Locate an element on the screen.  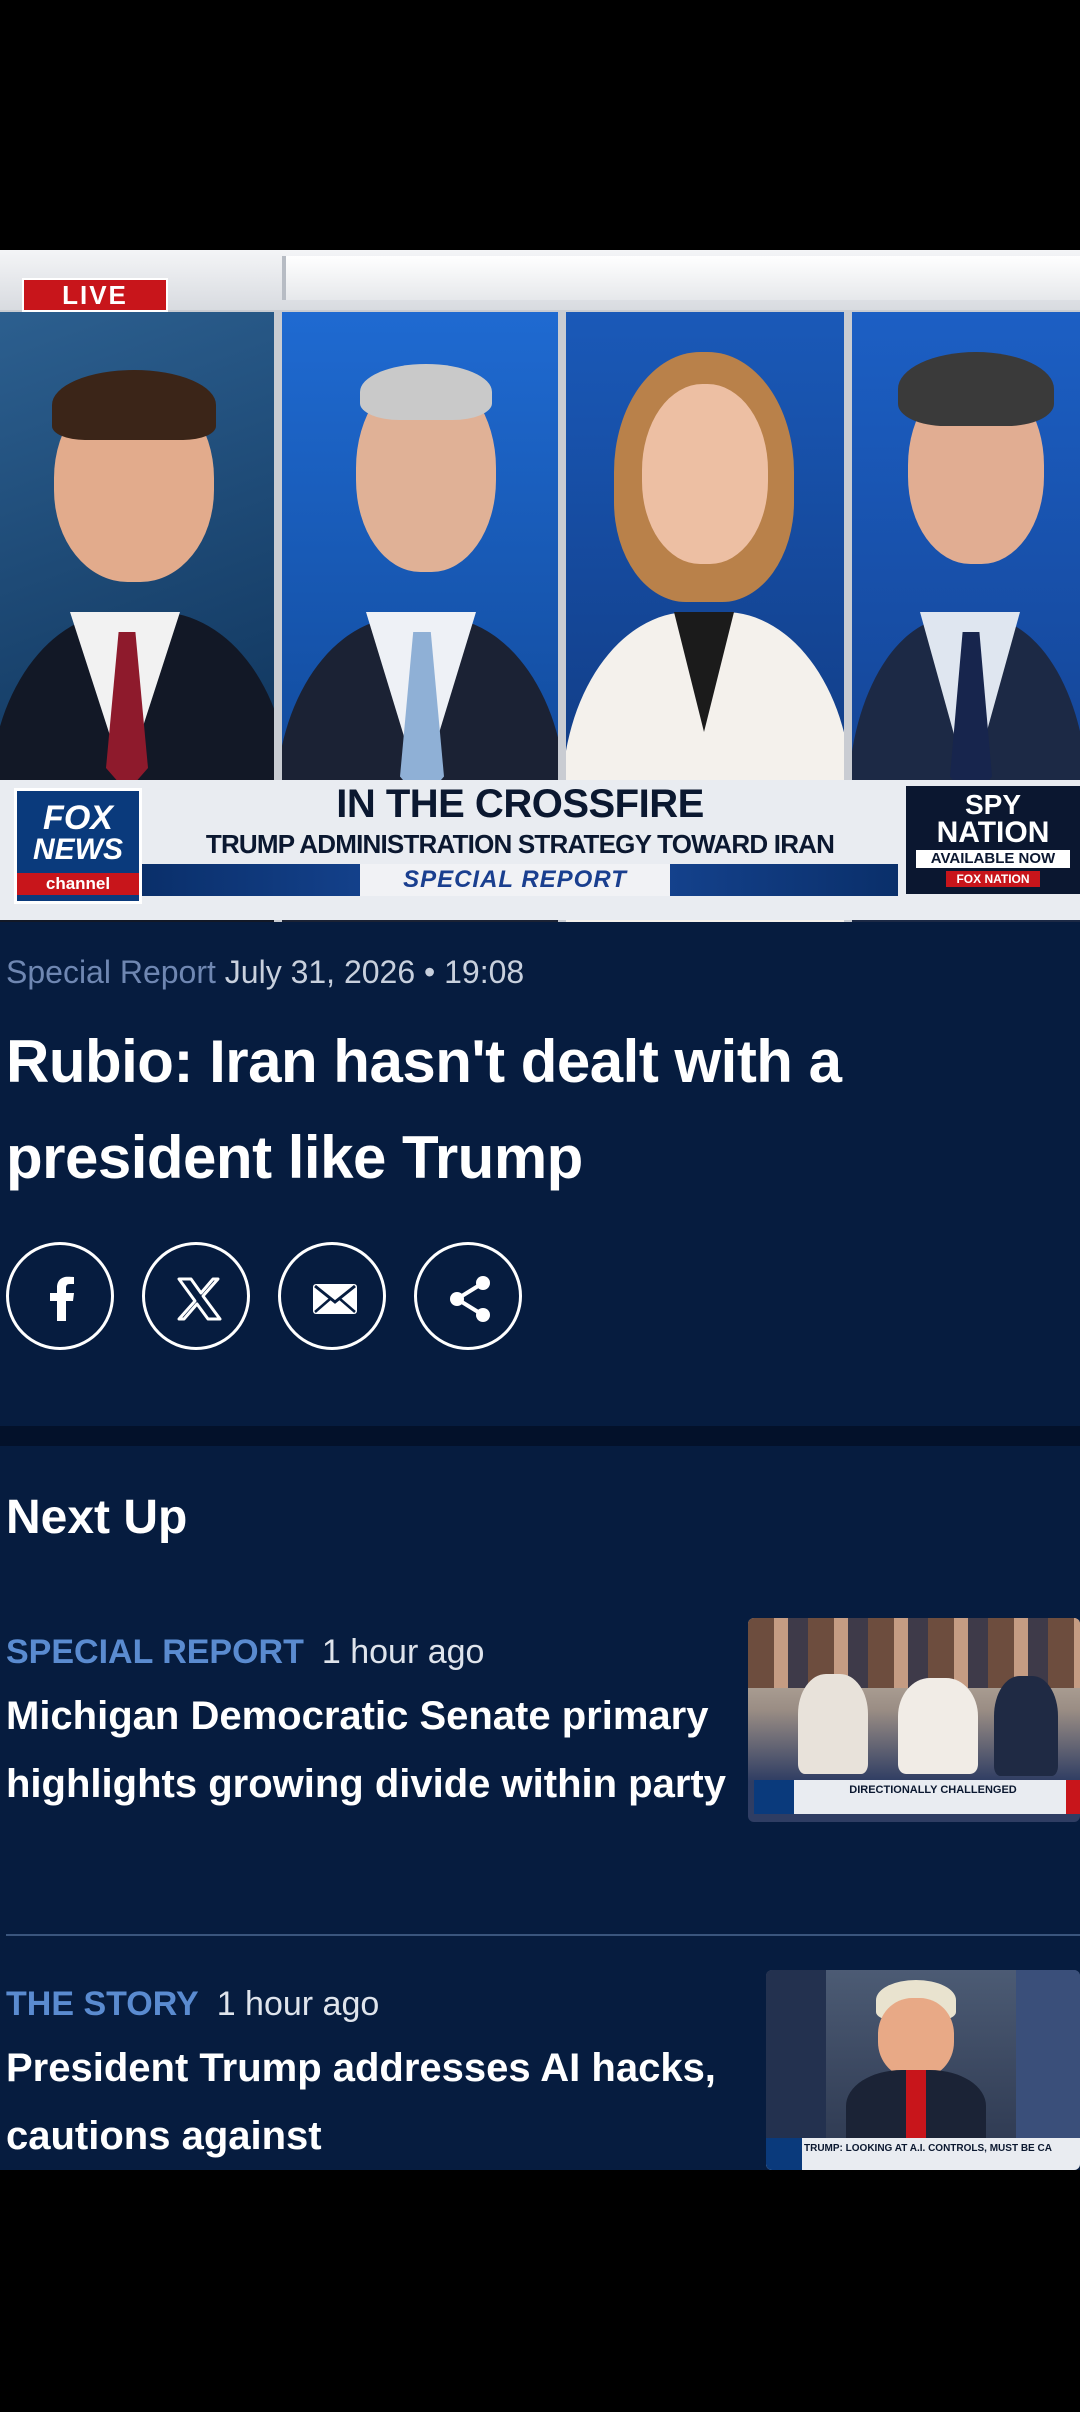
broadcast-topbar-slot is located at coordinates (681, 278).